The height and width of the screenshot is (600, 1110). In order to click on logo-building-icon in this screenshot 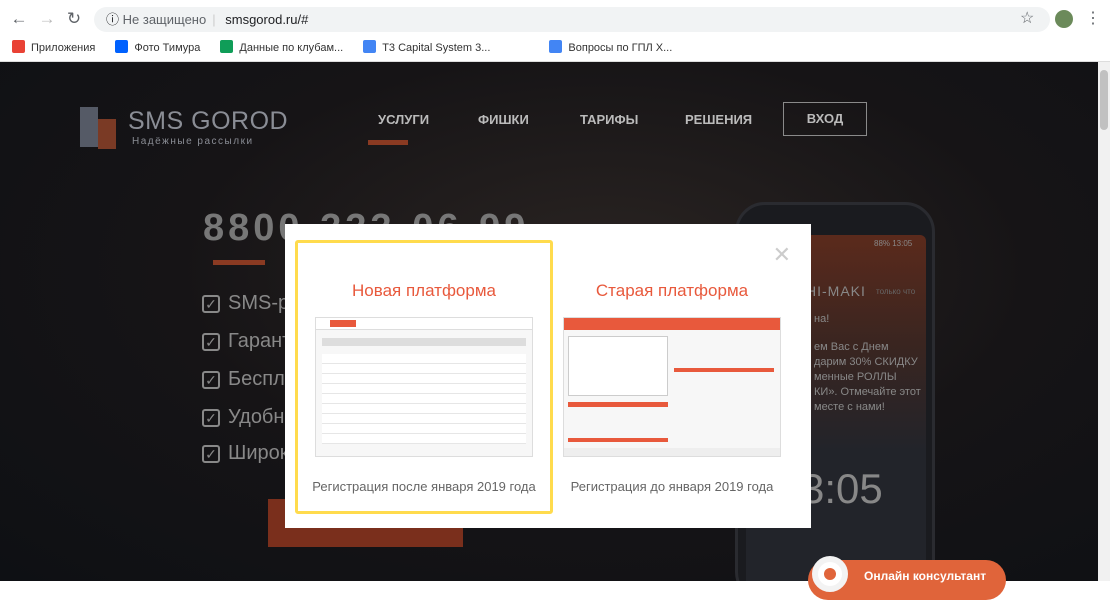, I will do `click(100, 130)`.